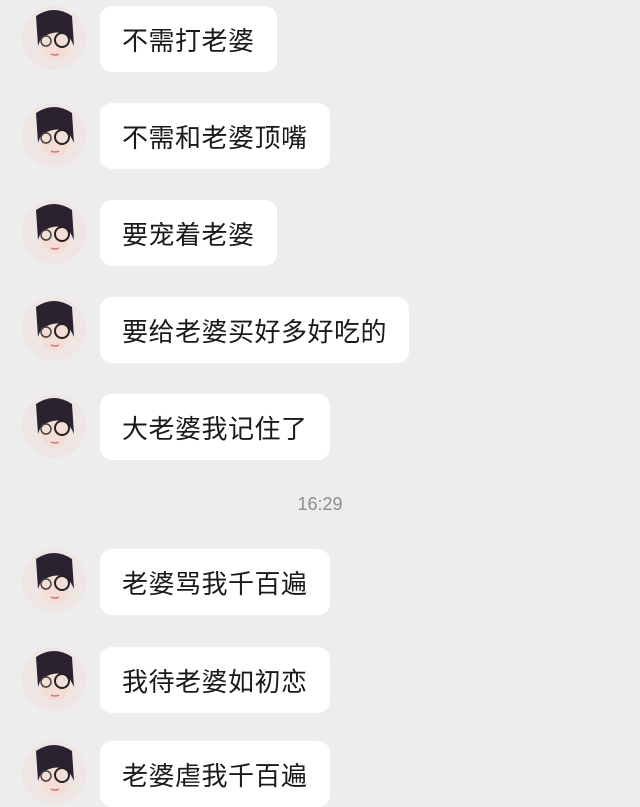  Describe the element at coordinates (188, 41) in the screenshot. I see `message-text: 不需打老婆` at that location.